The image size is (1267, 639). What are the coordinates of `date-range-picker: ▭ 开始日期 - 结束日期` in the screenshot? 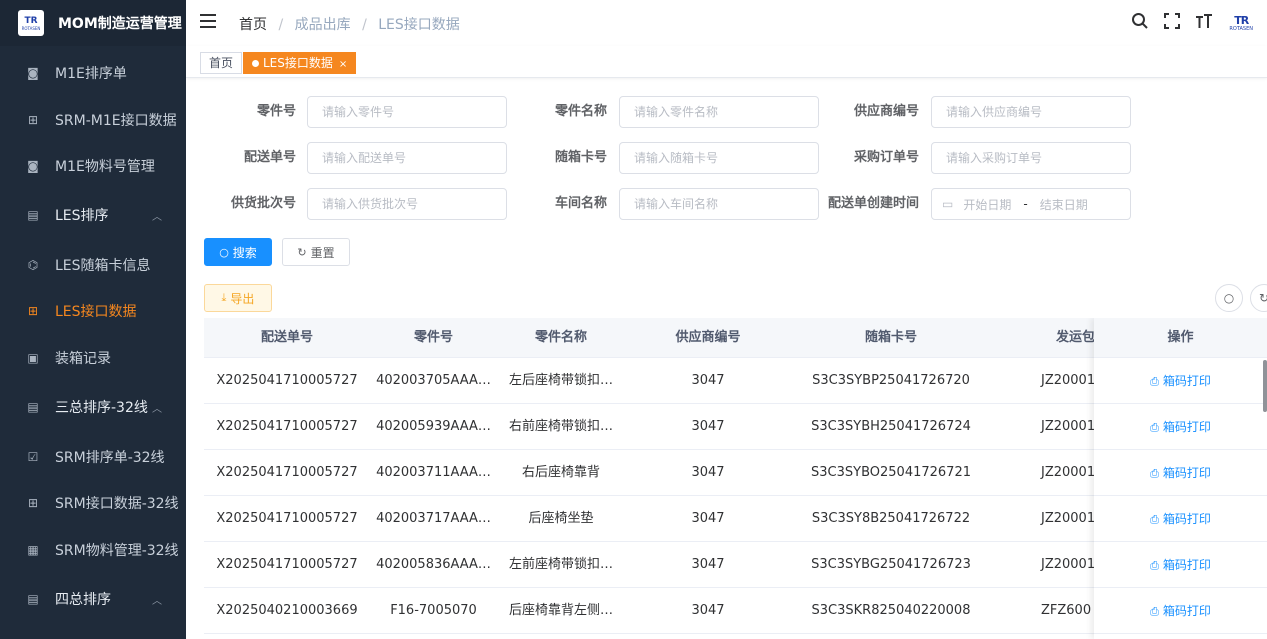 It's located at (1031, 204).